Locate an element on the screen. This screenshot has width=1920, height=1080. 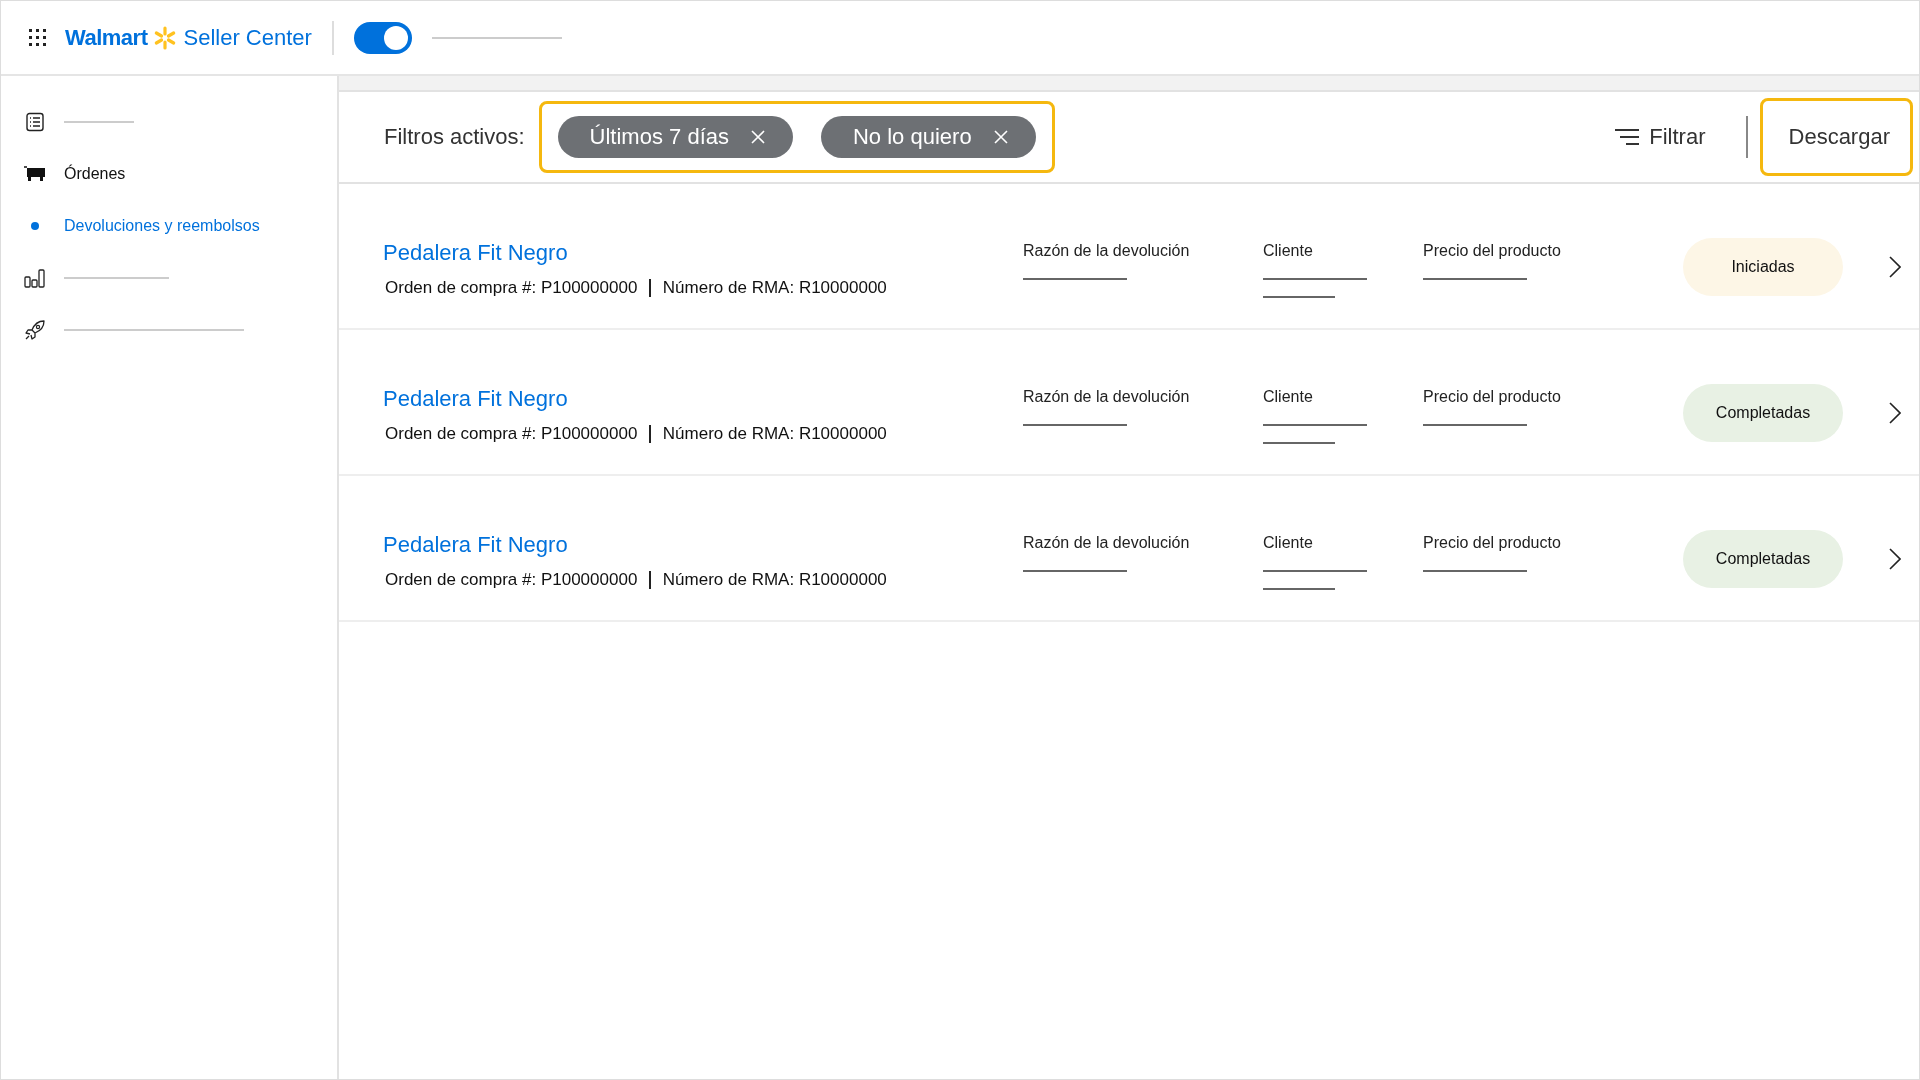
rocket-icon is located at coordinates (35, 330).